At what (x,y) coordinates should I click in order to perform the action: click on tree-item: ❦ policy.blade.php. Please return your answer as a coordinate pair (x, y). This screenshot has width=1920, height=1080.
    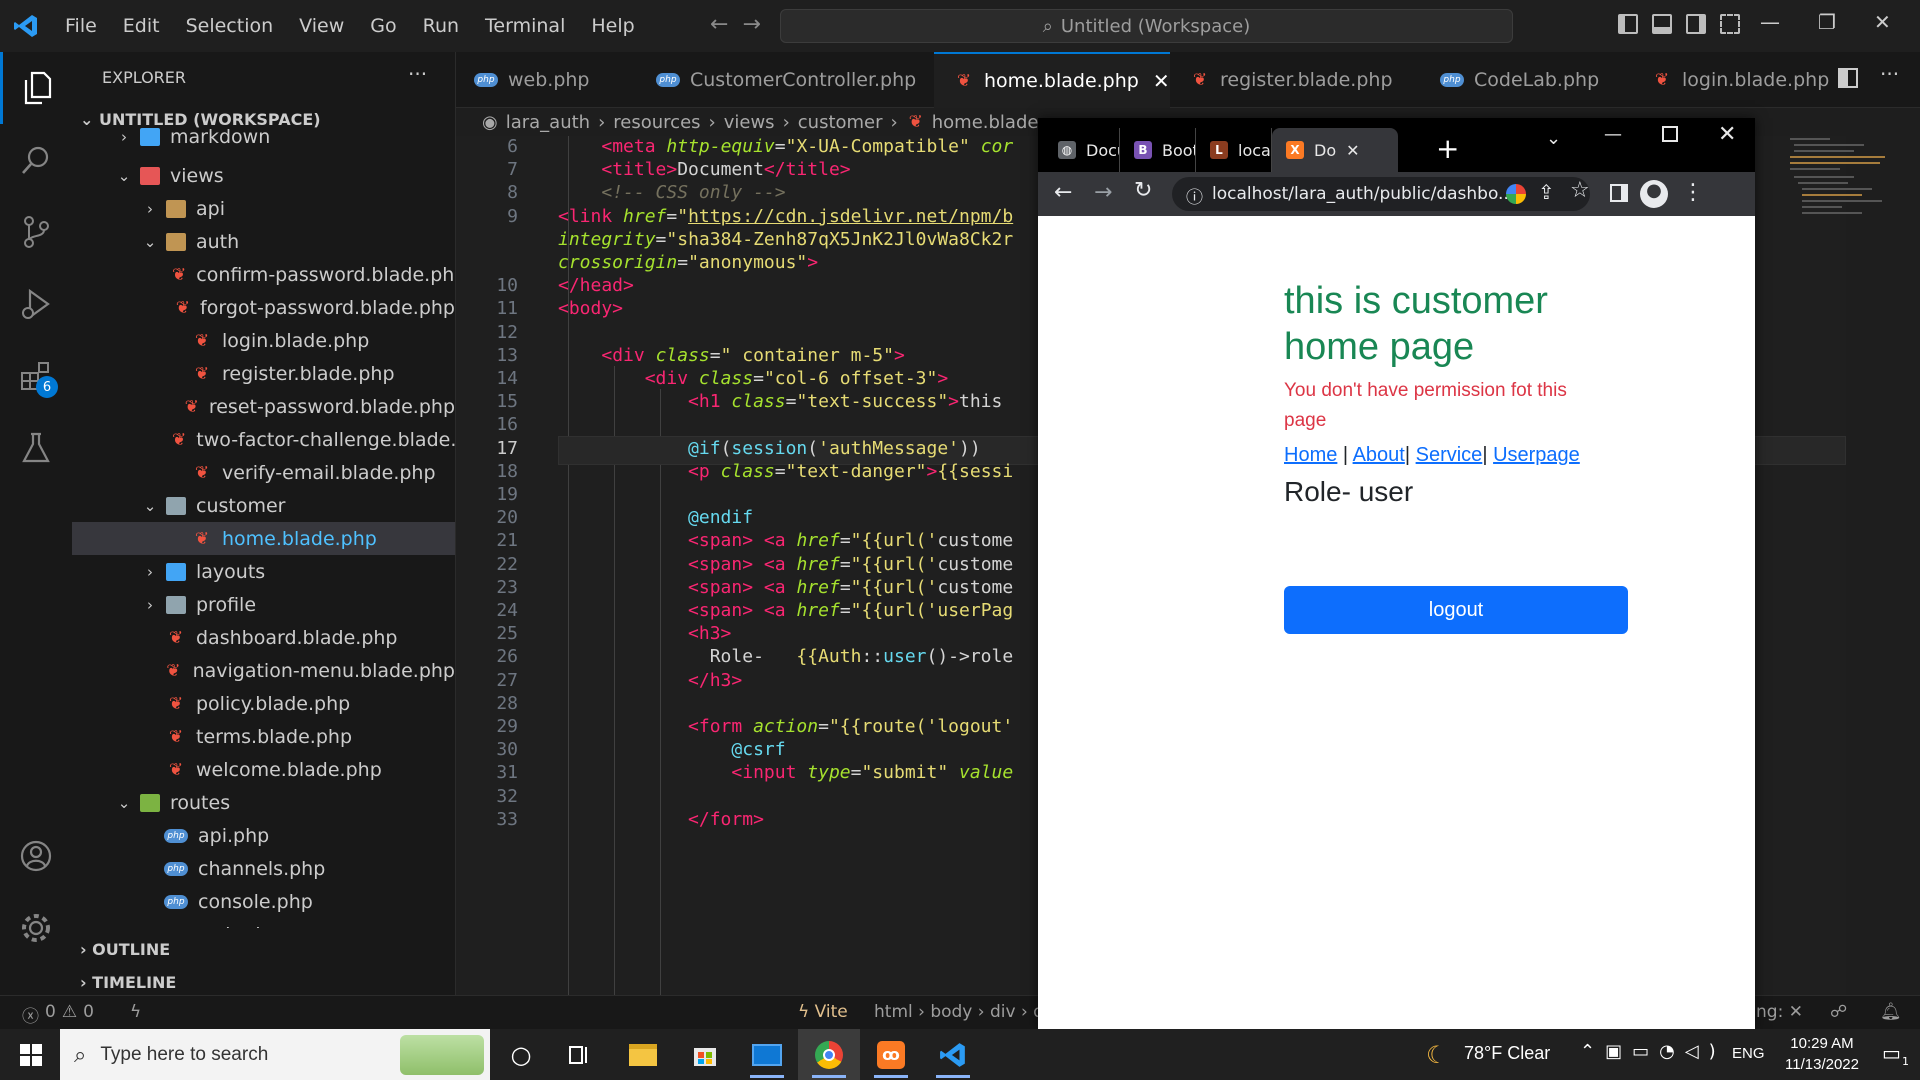
    Looking at the image, I should click on (263, 703).